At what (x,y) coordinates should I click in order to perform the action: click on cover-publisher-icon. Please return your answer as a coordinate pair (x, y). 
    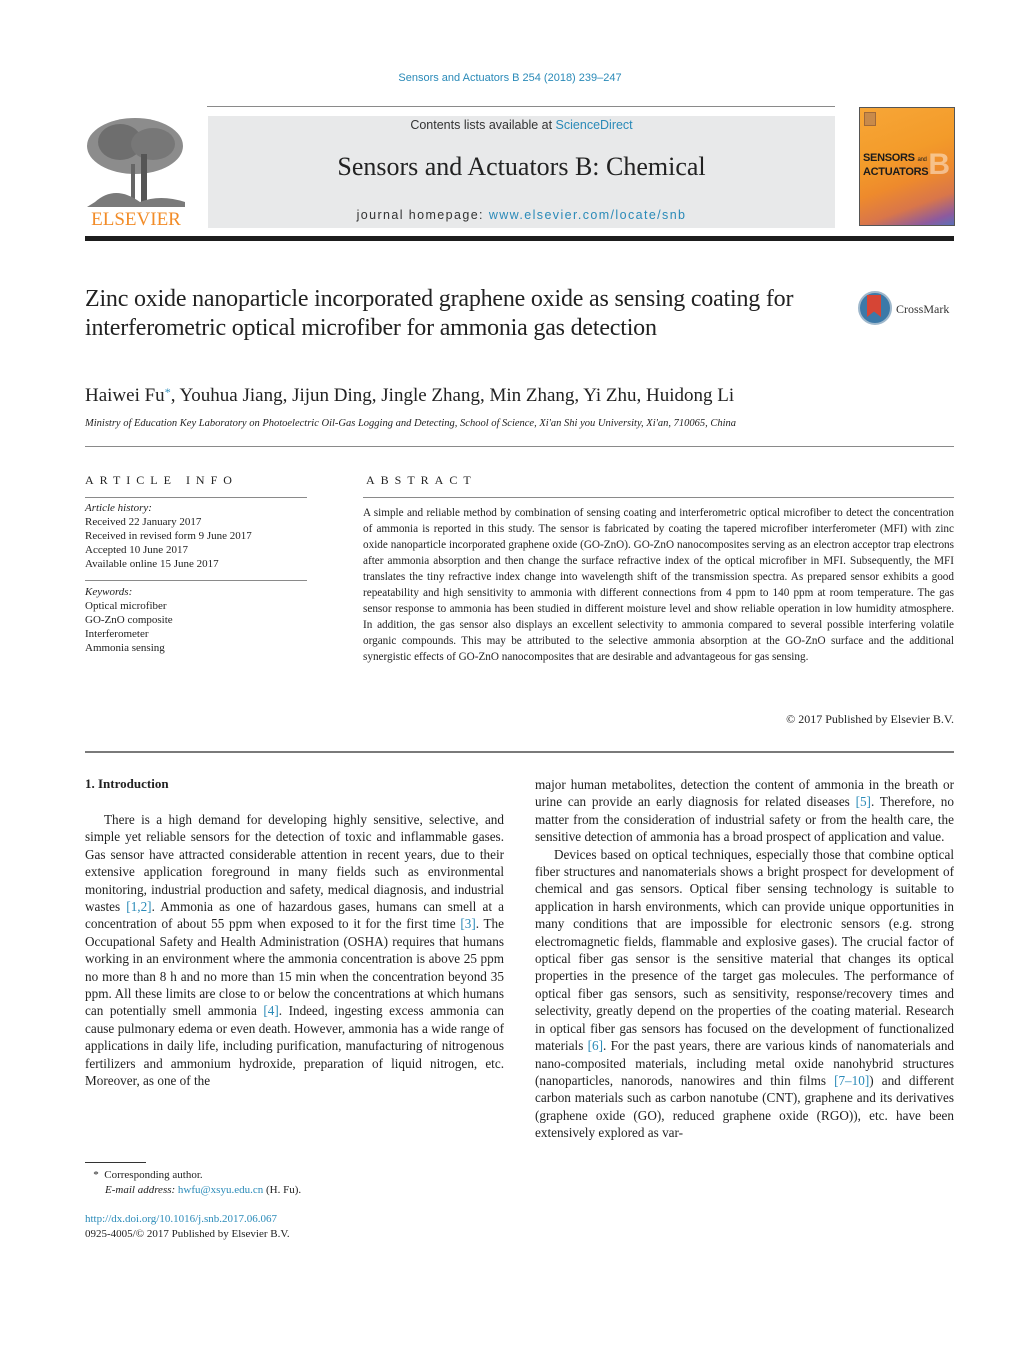
    Looking at the image, I should click on (870, 119).